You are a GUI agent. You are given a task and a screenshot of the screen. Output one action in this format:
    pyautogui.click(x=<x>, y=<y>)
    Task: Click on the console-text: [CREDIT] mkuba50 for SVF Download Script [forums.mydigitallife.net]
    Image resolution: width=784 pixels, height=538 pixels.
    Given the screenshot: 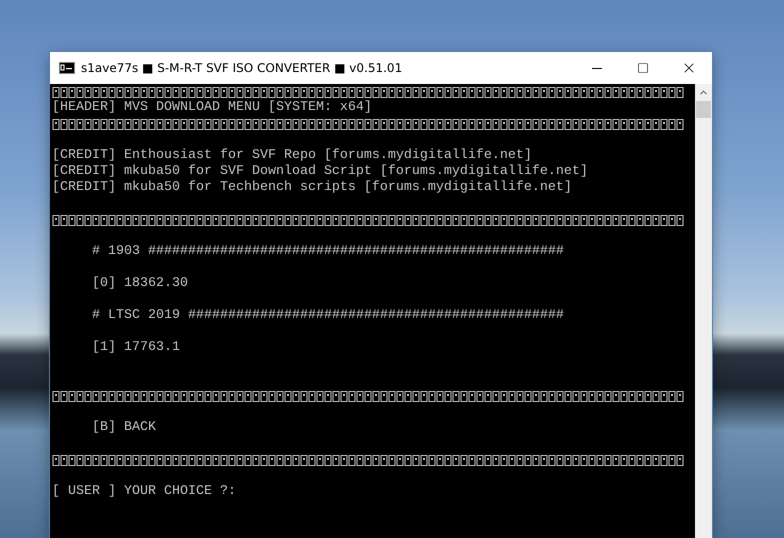 What is the action you would take?
    pyautogui.click(x=320, y=171)
    